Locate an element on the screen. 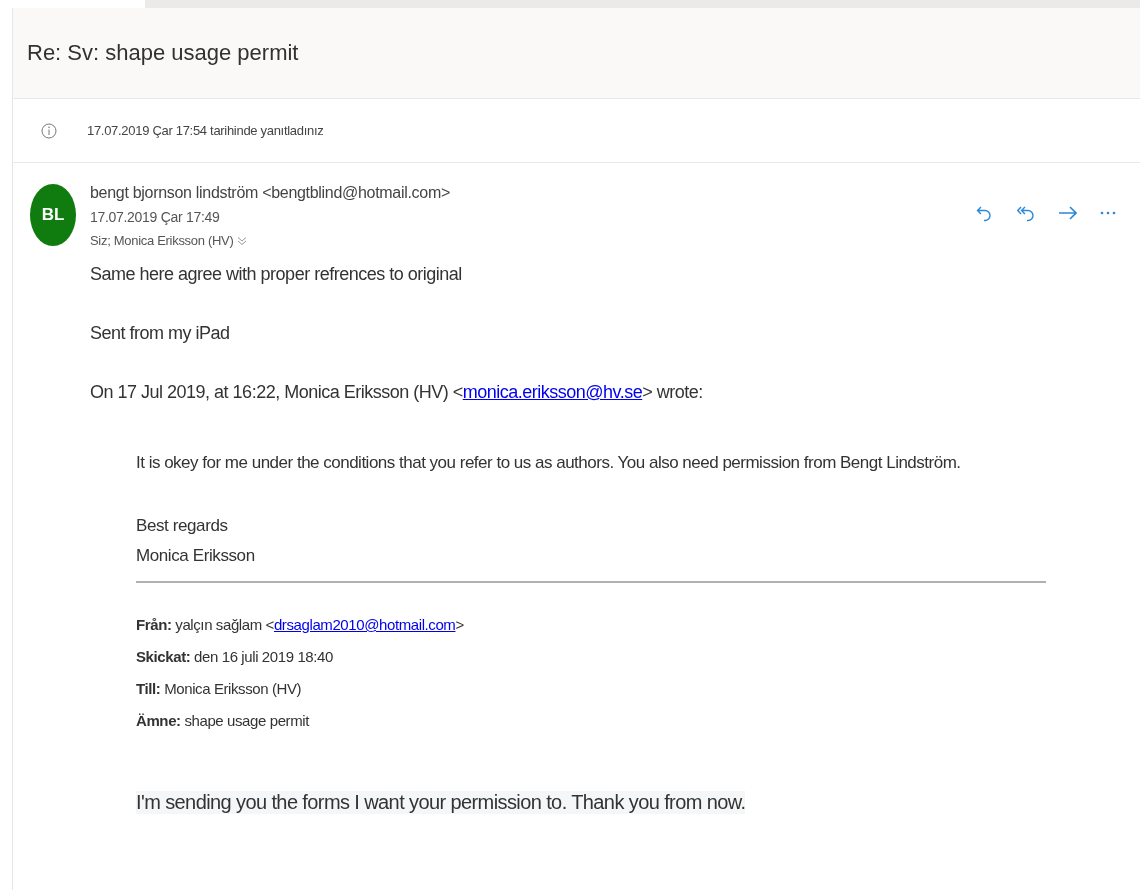 The image size is (1140, 890). email-link: monica.eriksson@hv.se is located at coordinates (552, 392).